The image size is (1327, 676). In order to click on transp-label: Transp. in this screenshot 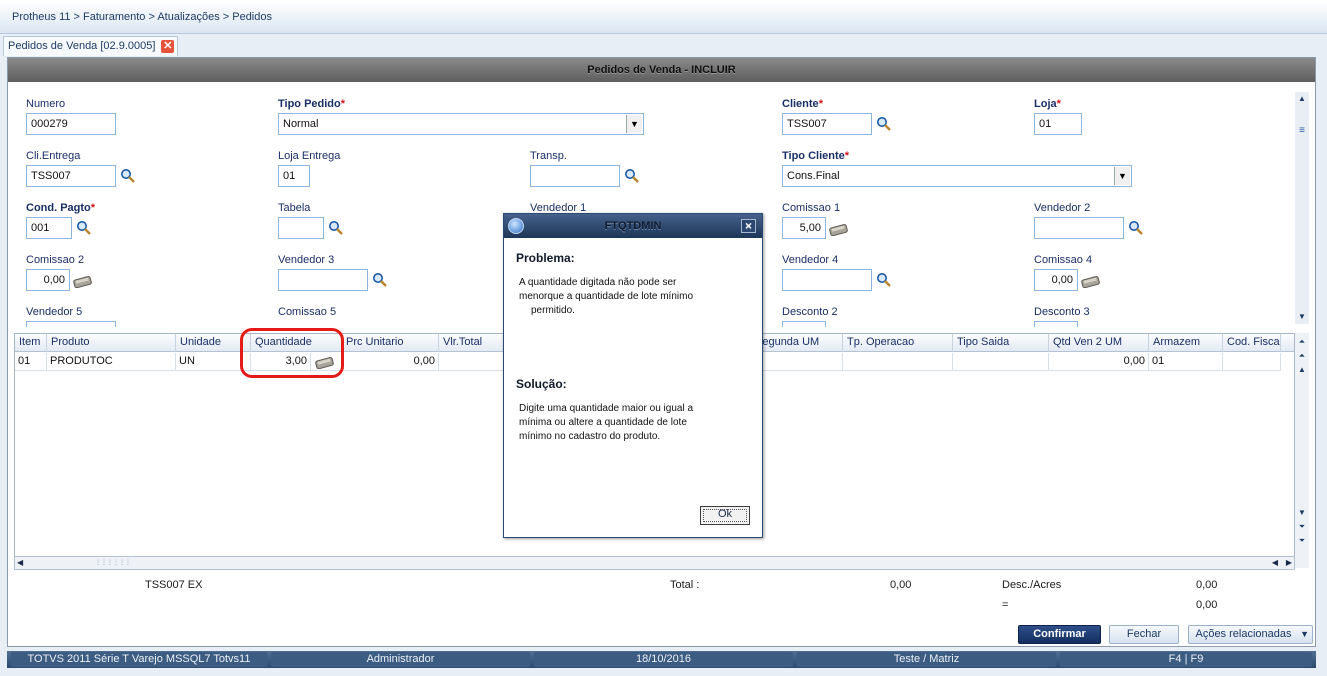, I will do `click(548, 156)`.